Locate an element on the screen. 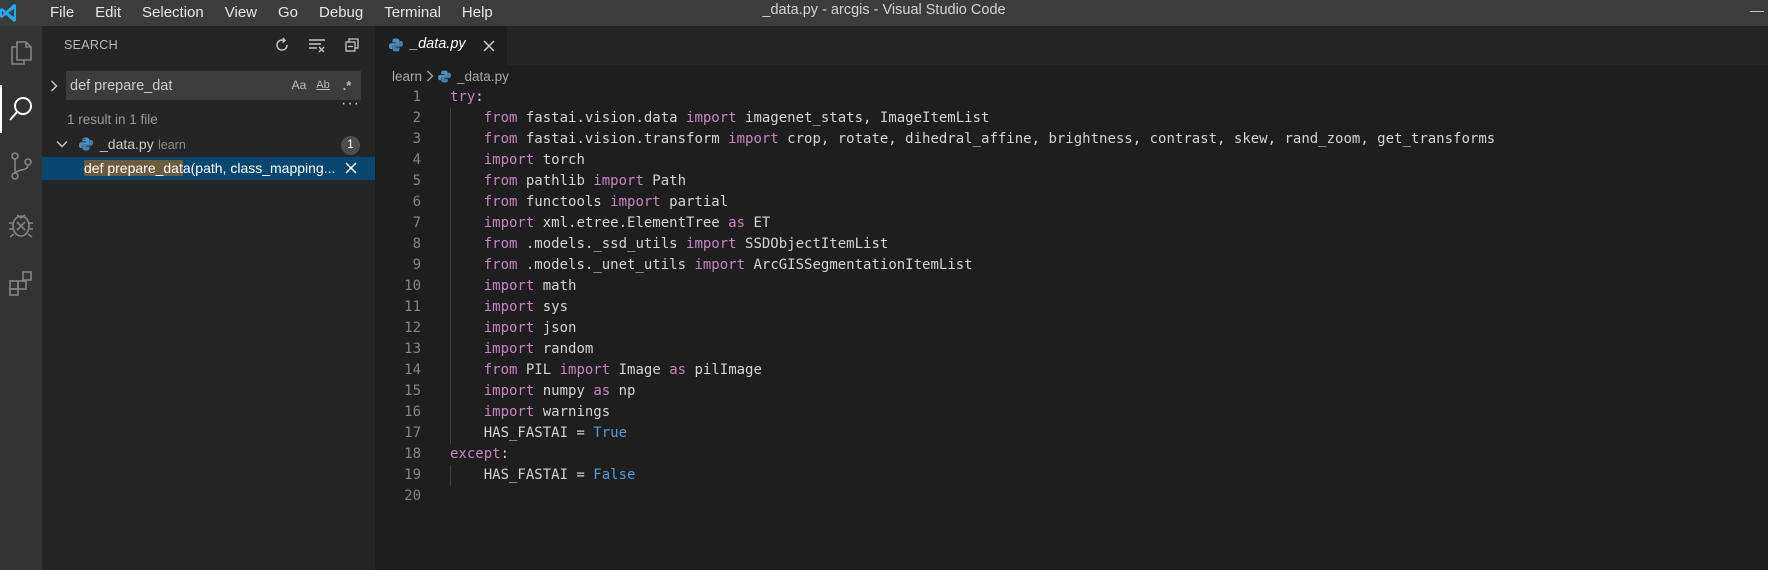 Image resolution: width=1768 pixels, height=570 pixels. code-line: 18 except: is located at coordinates (1071, 454).